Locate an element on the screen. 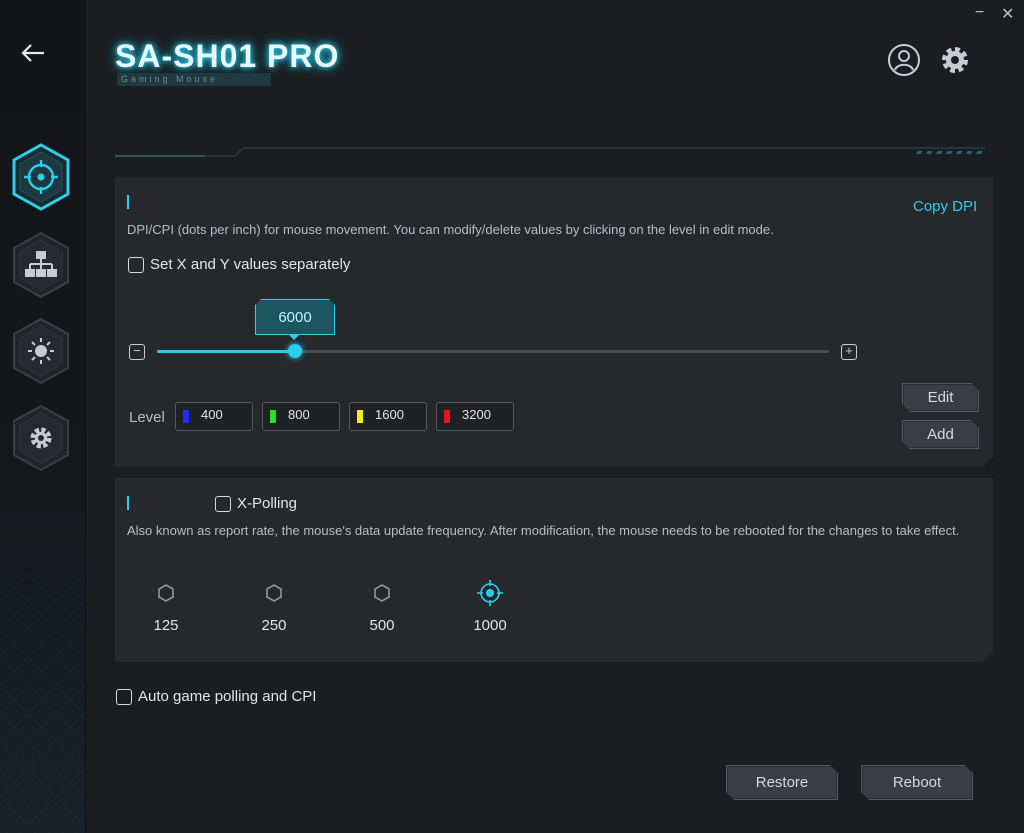  x-polling-label: X-Polling is located at coordinates (267, 503).